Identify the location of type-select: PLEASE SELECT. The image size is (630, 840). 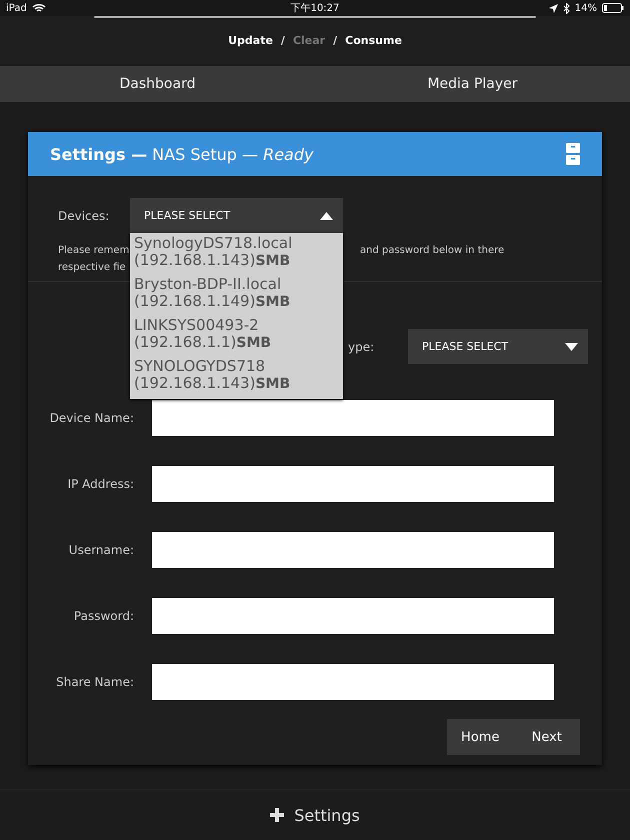
(498, 346).